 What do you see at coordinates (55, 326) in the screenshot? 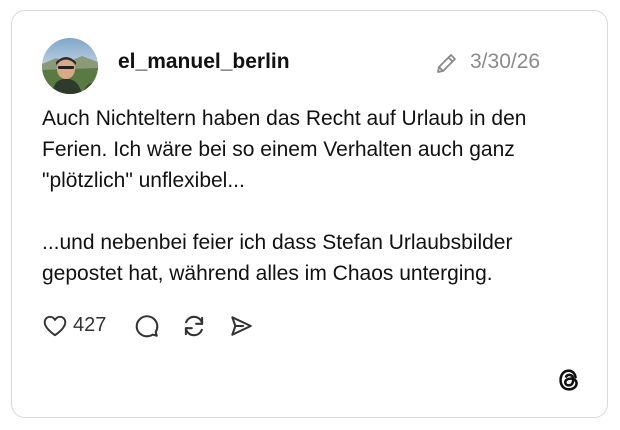
I see `heart-icon` at bounding box center [55, 326].